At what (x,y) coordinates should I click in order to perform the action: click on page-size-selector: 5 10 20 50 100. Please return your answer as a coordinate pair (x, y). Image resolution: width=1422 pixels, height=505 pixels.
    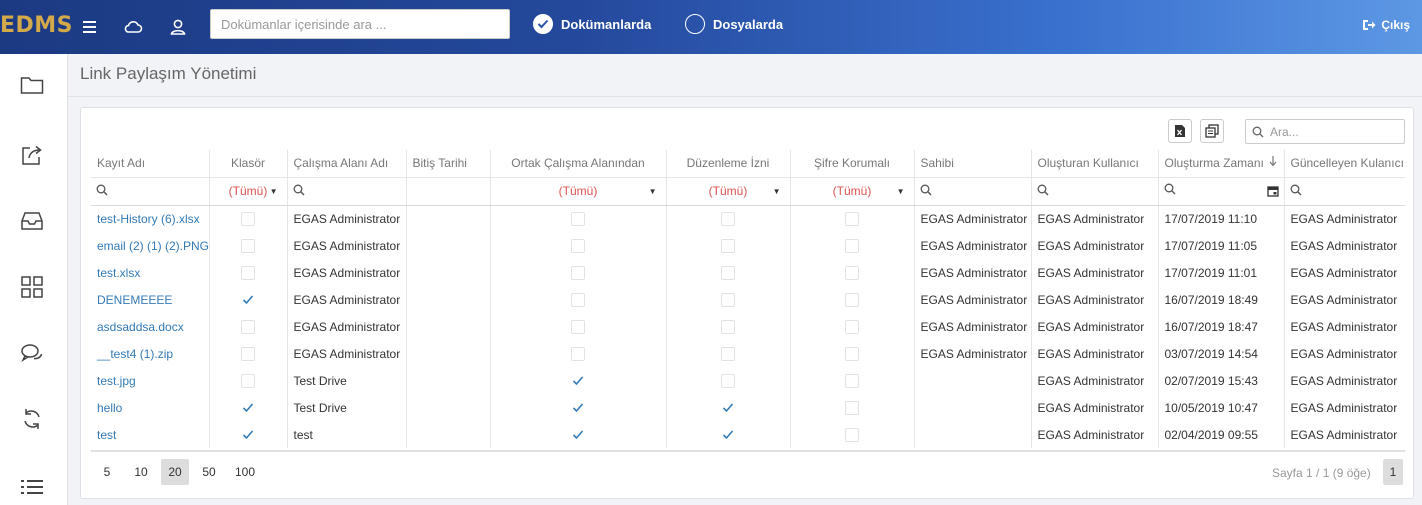
    Looking at the image, I should click on (180, 472).